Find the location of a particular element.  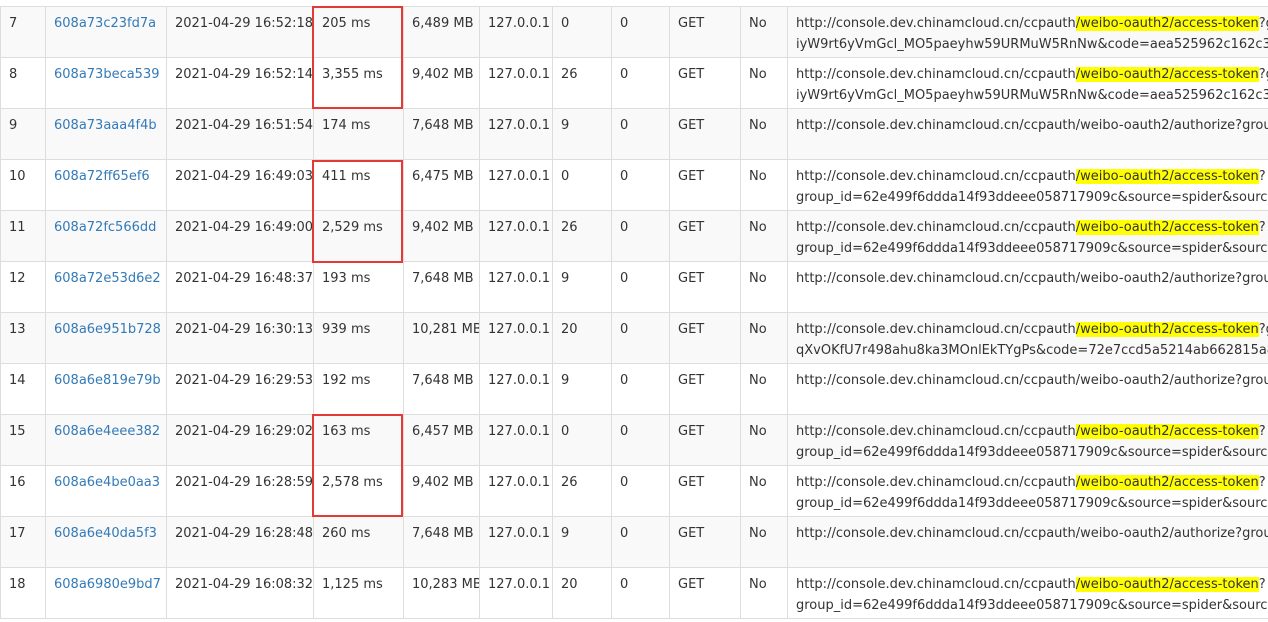

time-cell: 2021-04-29 16:49:03 is located at coordinates (240, 185).